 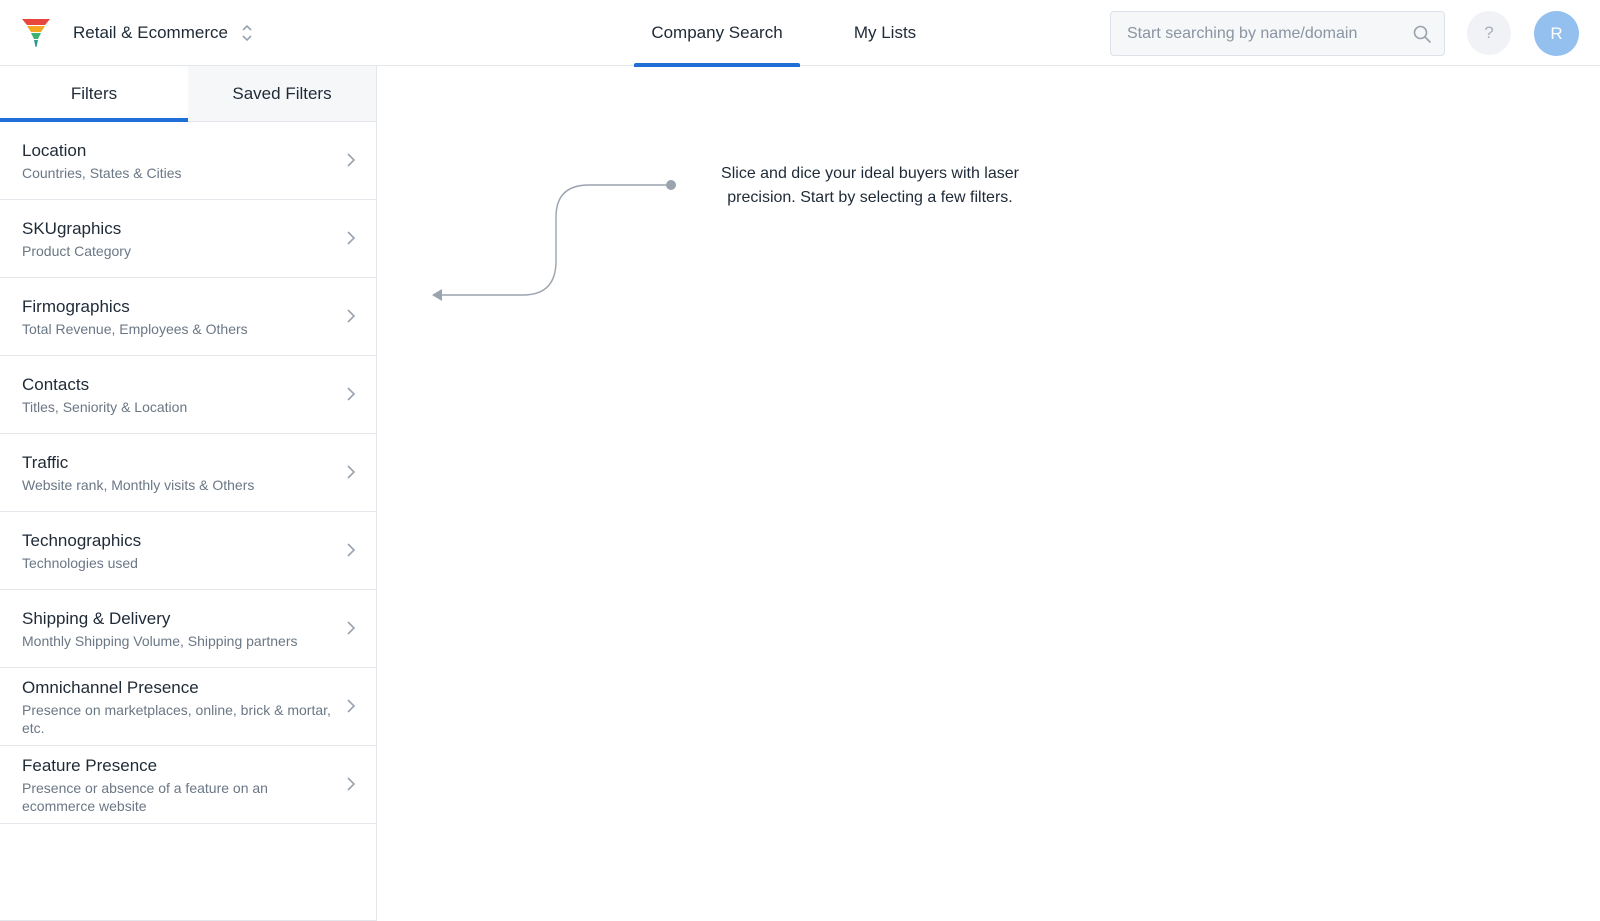 I want to click on tab-filters: Filters, so click(x=94, y=94).